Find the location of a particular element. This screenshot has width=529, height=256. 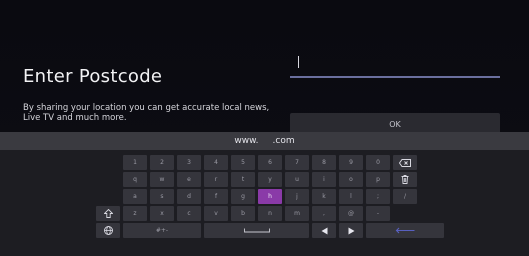

key-y: y is located at coordinates (270, 179).